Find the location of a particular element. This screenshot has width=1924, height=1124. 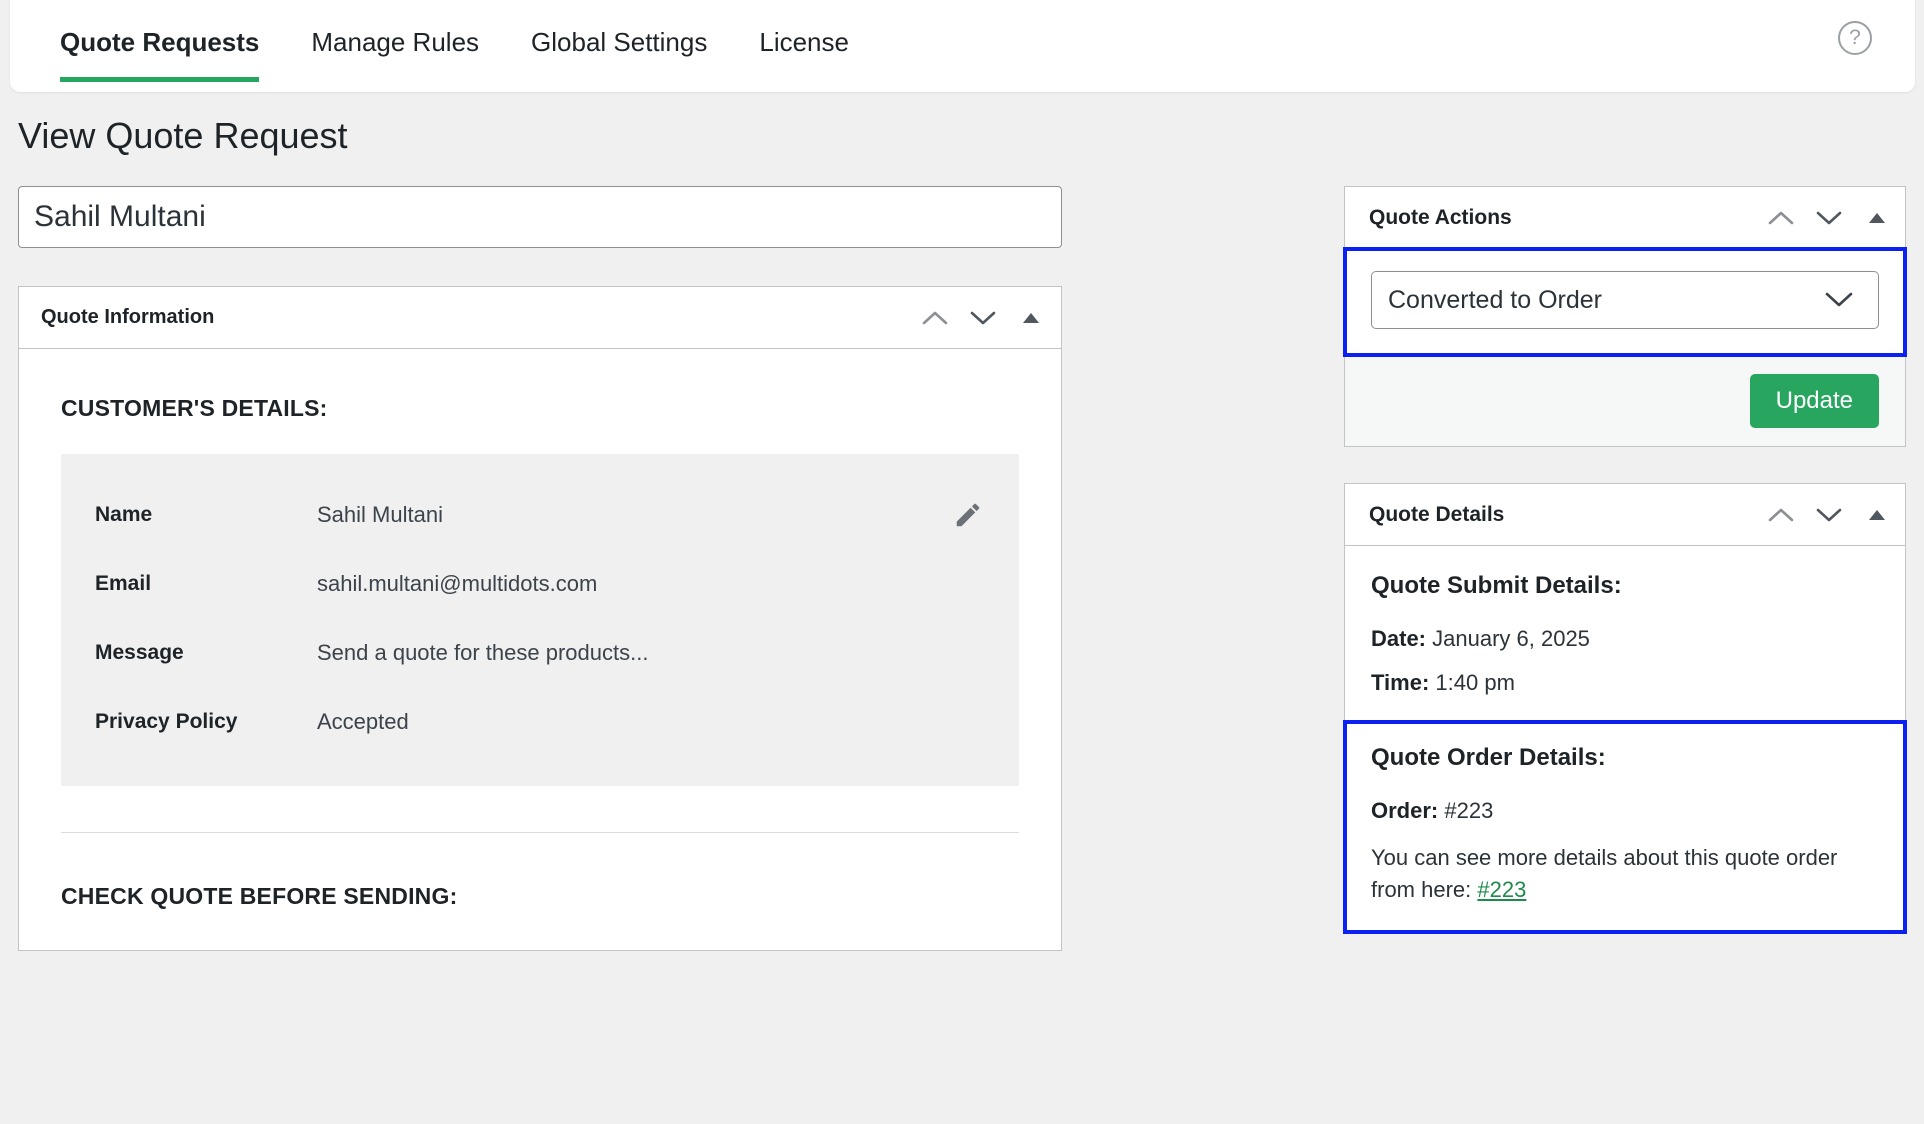

question-mark-circle-icon: ? is located at coordinates (1855, 38).